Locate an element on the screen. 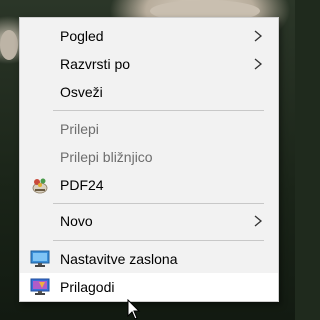  menu-item-paste: Prilepi is located at coordinates (149, 129).